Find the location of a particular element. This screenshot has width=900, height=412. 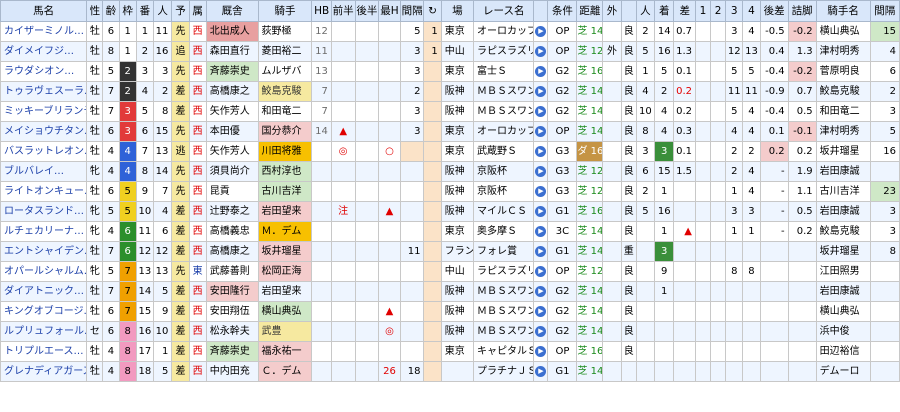

column-header: 枠 is located at coordinates (127, 11).